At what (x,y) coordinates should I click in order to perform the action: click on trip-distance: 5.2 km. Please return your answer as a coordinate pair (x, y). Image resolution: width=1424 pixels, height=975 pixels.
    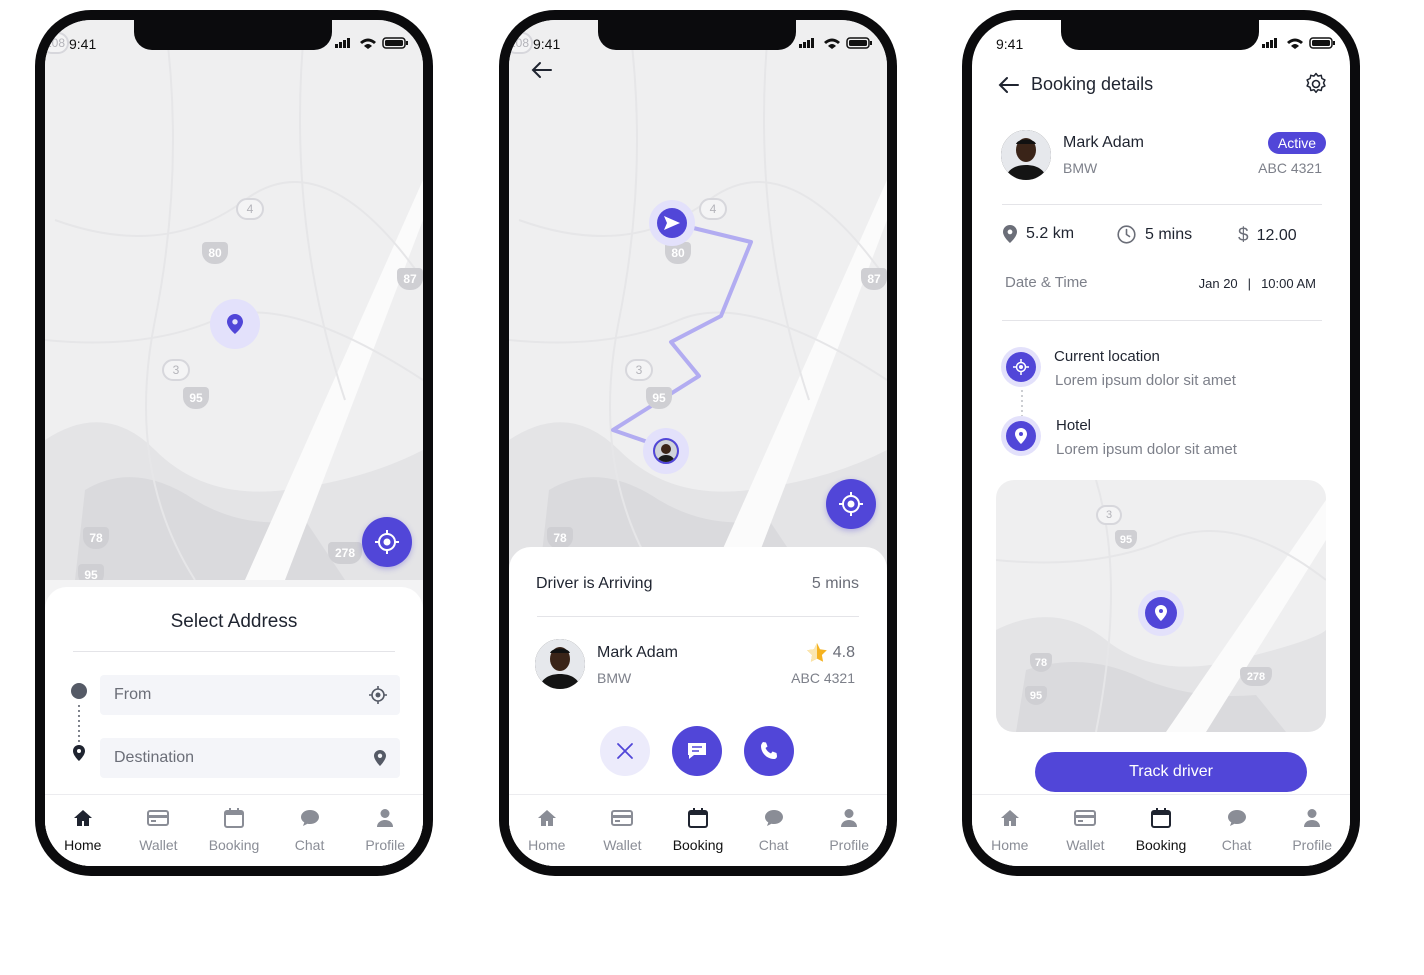
    Looking at the image, I should click on (1038, 234).